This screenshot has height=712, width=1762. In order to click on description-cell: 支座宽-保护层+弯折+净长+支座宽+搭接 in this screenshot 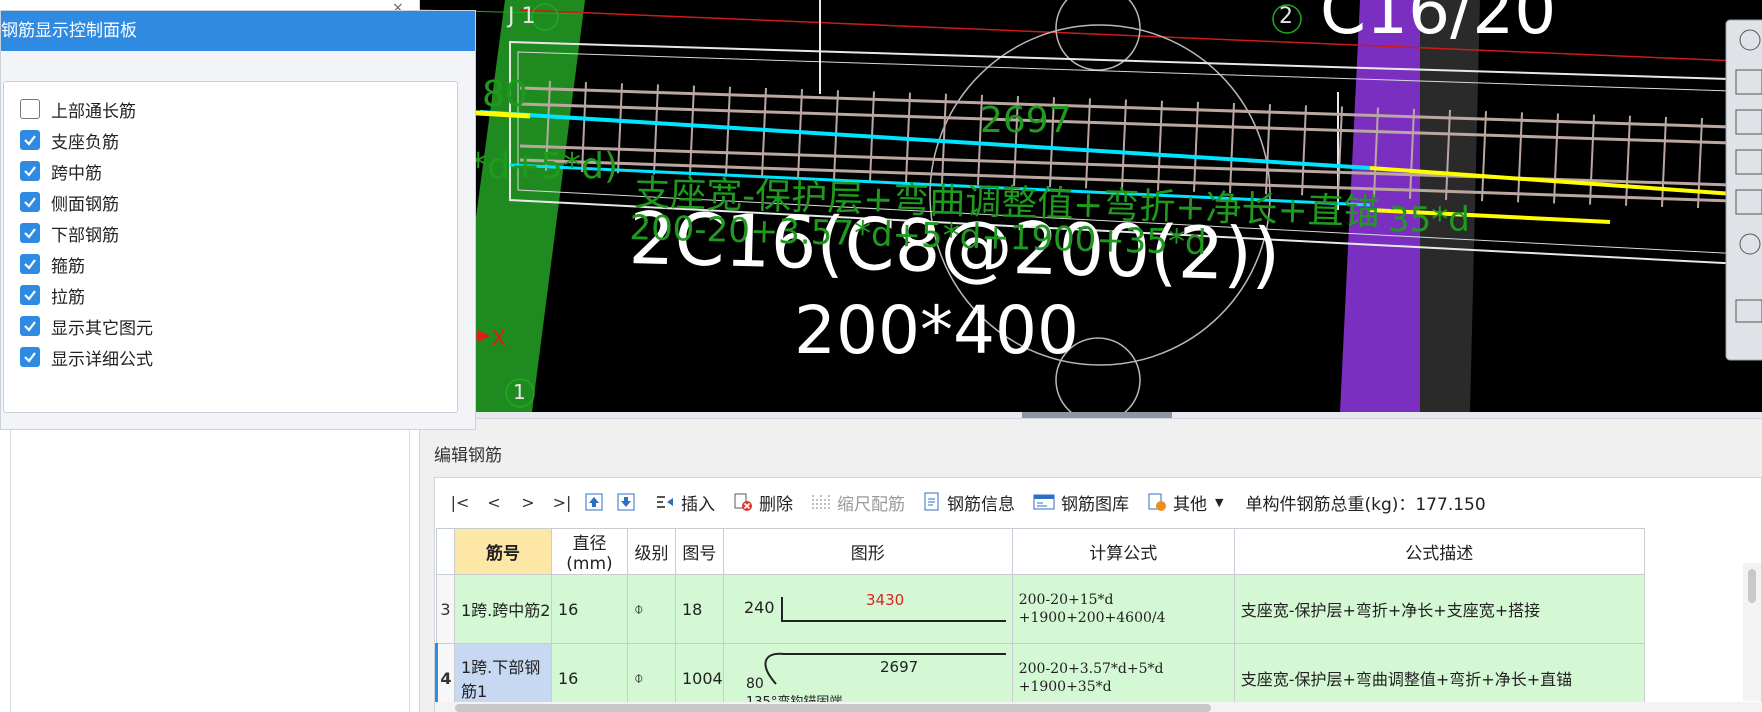, I will do `click(1439, 609)`.